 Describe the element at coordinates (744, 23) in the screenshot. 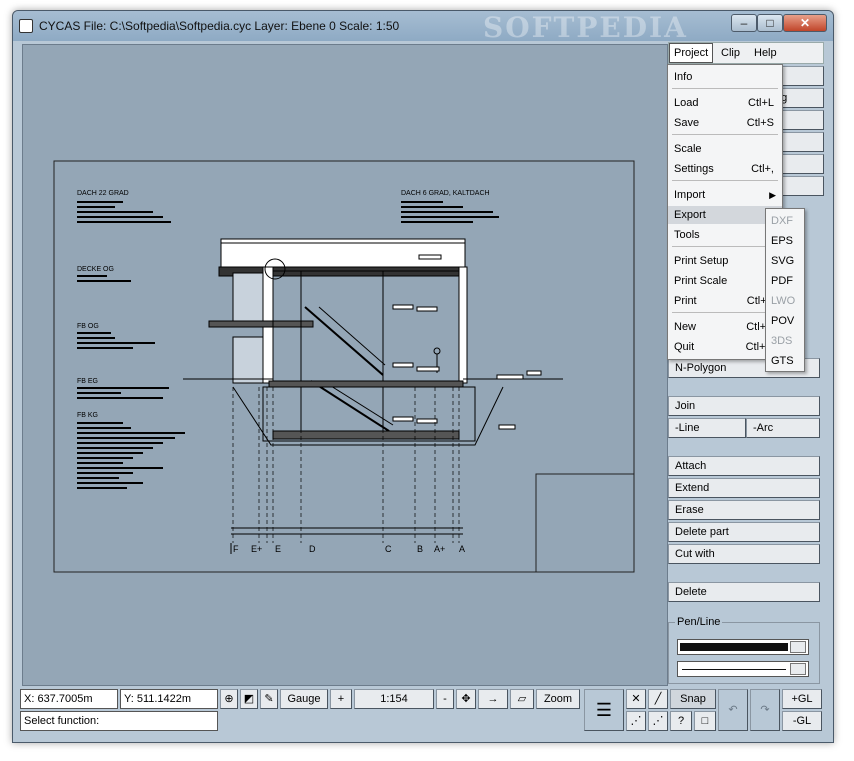

I see `minimize-button: –` at that location.